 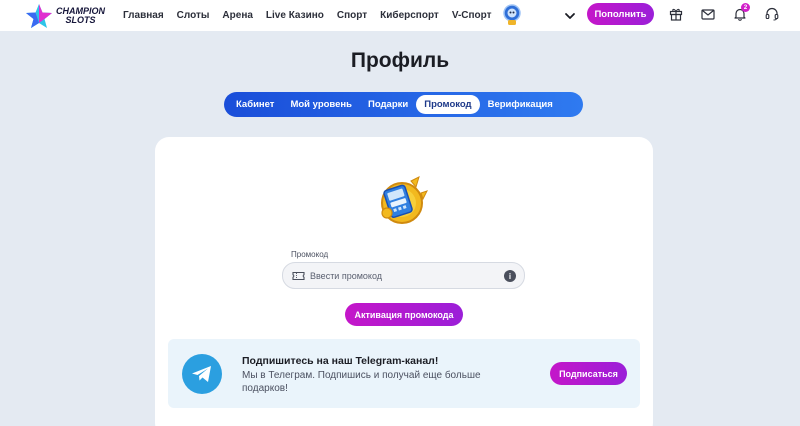 What do you see at coordinates (340, 361) in the screenshot?
I see `telegram-title: Подпишитесь на наш Telegram-канал!` at bounding box center [340, 361].